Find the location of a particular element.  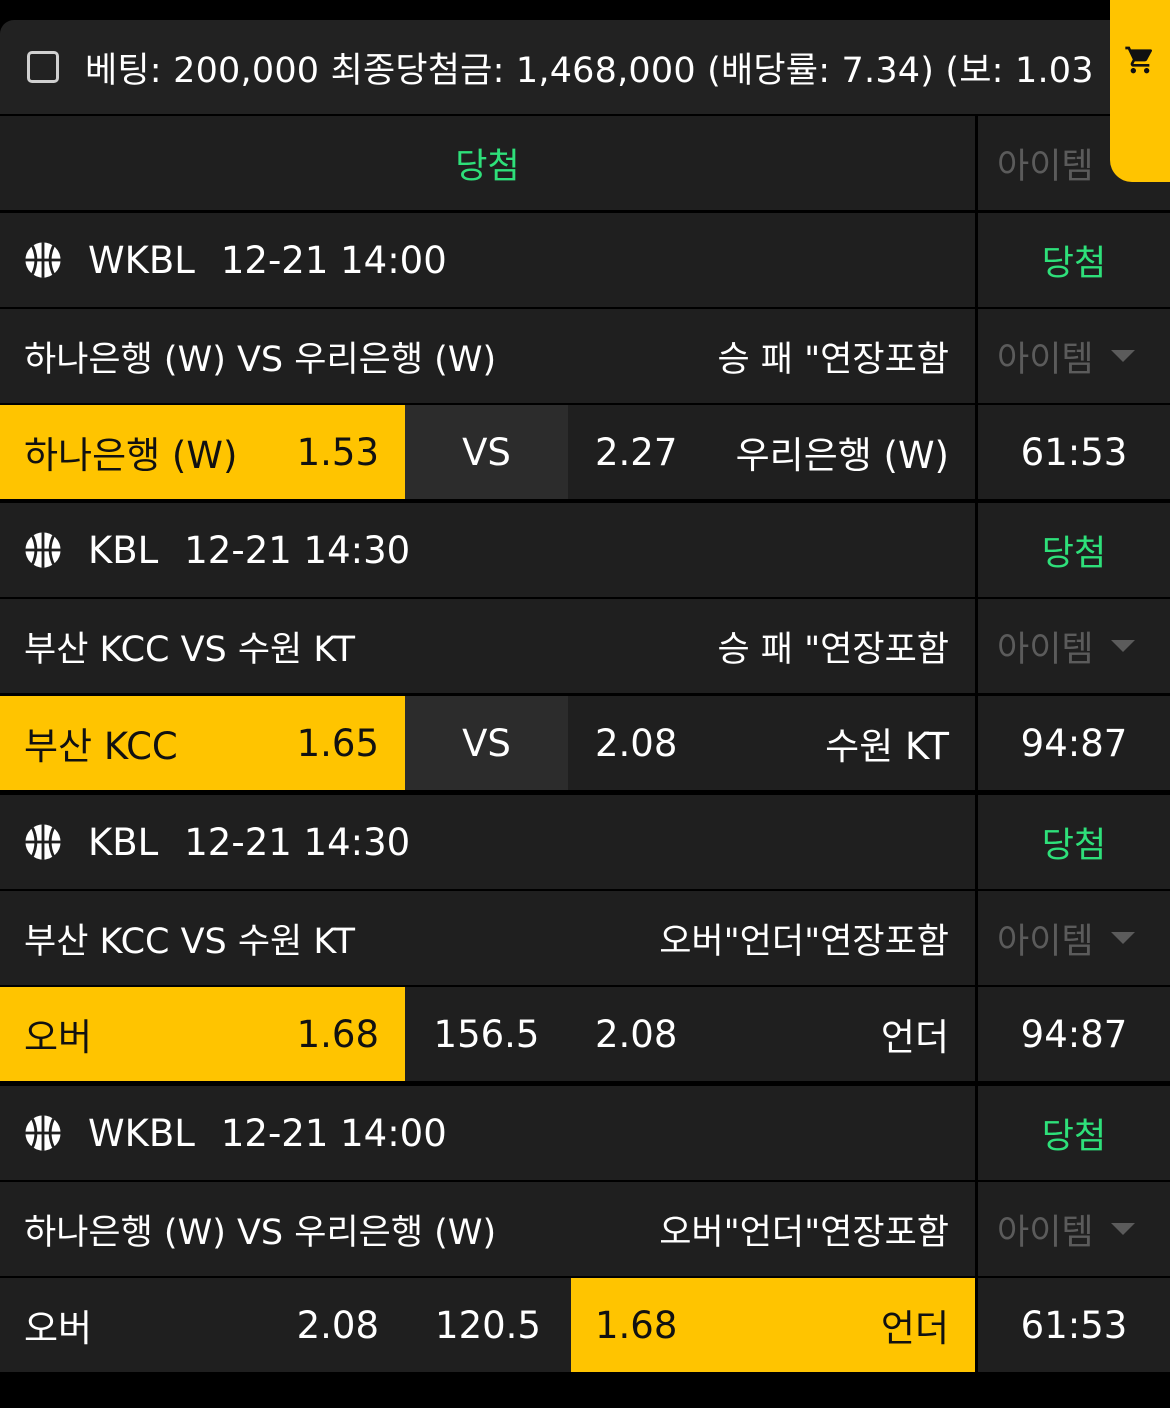

home-option: 부산 KCC 1.65 is located at coordinates (202, 743).